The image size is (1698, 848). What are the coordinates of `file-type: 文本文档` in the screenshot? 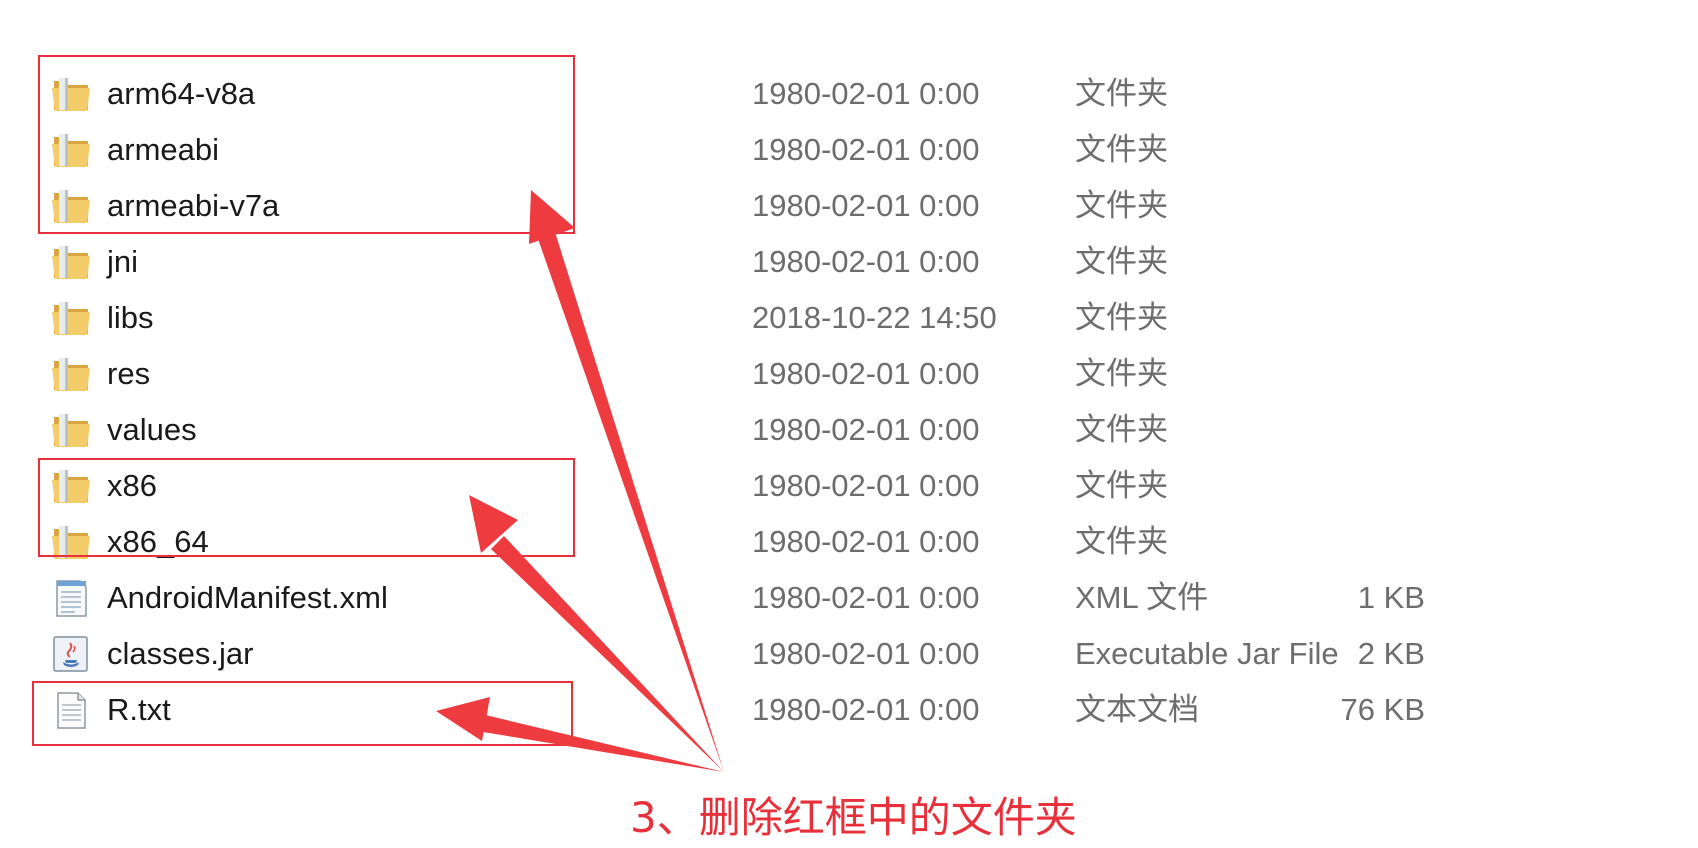 It's located at (1137, 709).